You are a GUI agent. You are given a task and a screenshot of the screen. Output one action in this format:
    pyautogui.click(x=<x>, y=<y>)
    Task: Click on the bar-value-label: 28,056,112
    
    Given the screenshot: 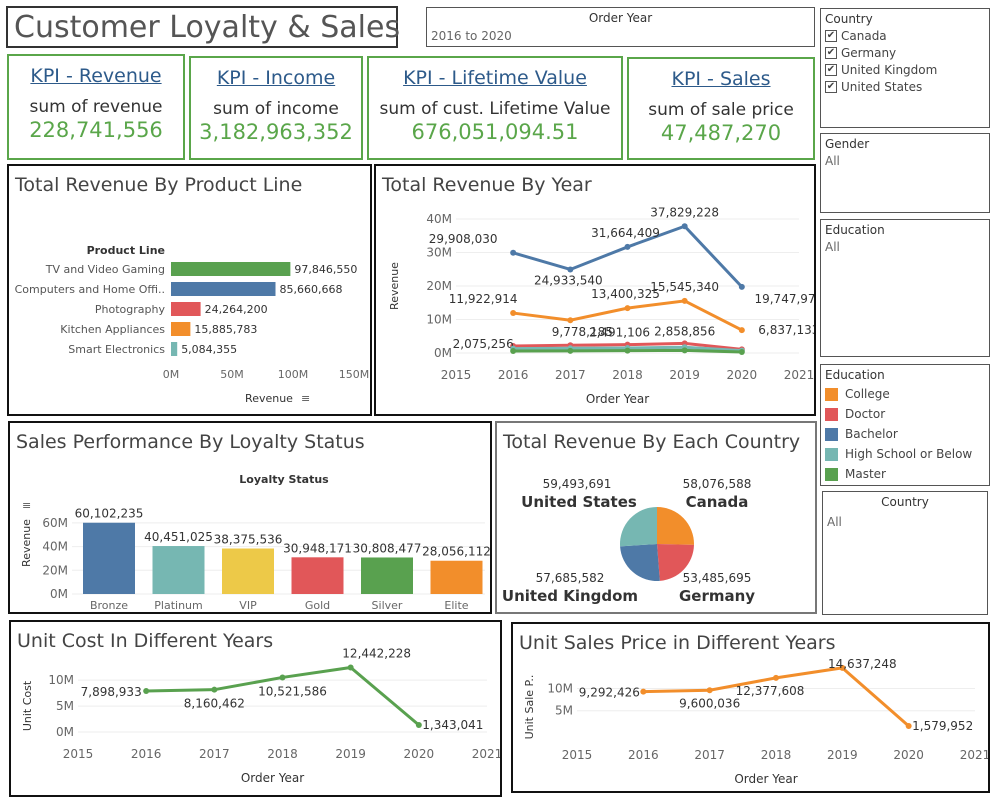 What is the action you would take?
    pyautogui.click(x=456, y=552)
    